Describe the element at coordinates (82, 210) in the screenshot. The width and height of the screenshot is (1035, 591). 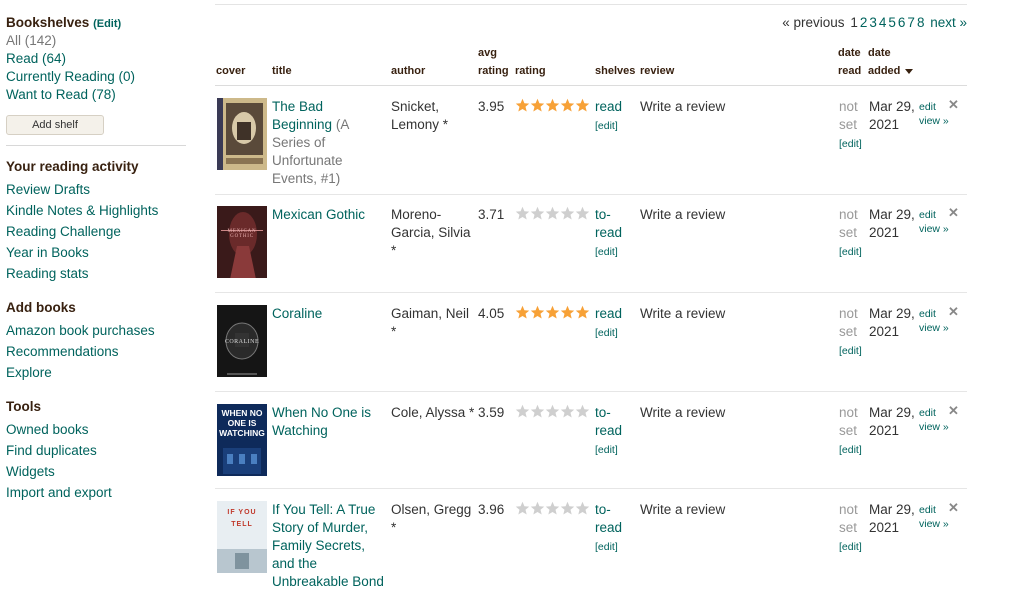
I see `kindle-notes-link: Kindle Notes & Highlights` at that location.